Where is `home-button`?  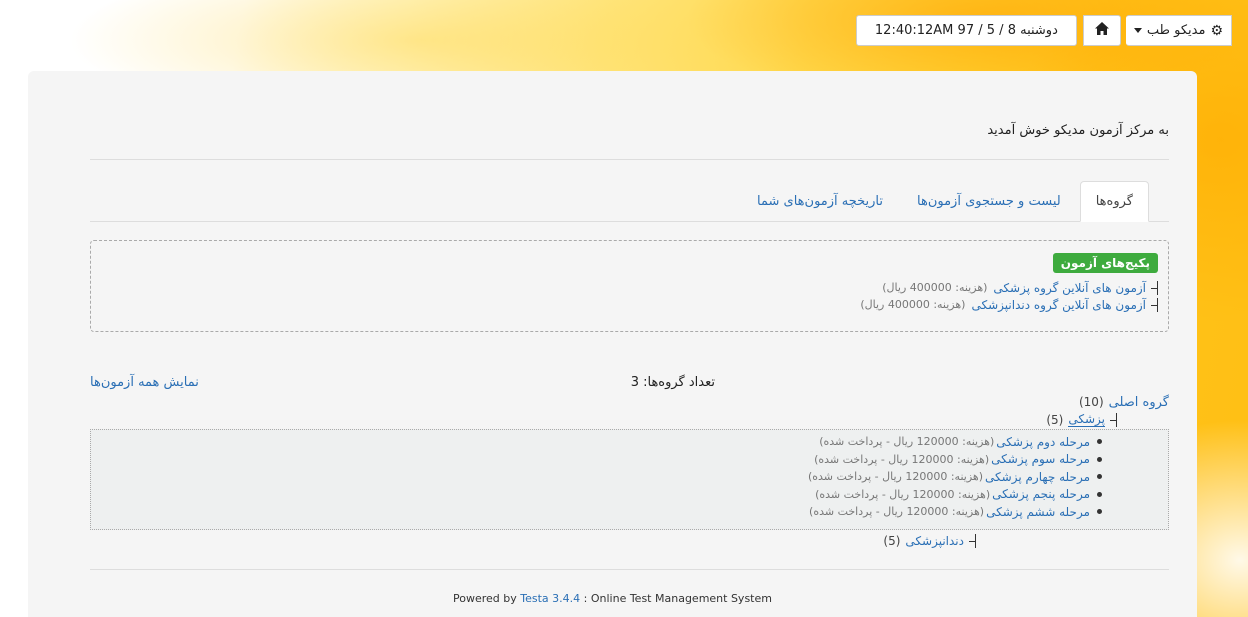 home-button is located at coordinates (1101, 30).